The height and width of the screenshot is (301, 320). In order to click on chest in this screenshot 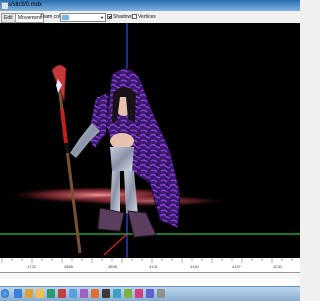, I will do `click(122, 141)`.